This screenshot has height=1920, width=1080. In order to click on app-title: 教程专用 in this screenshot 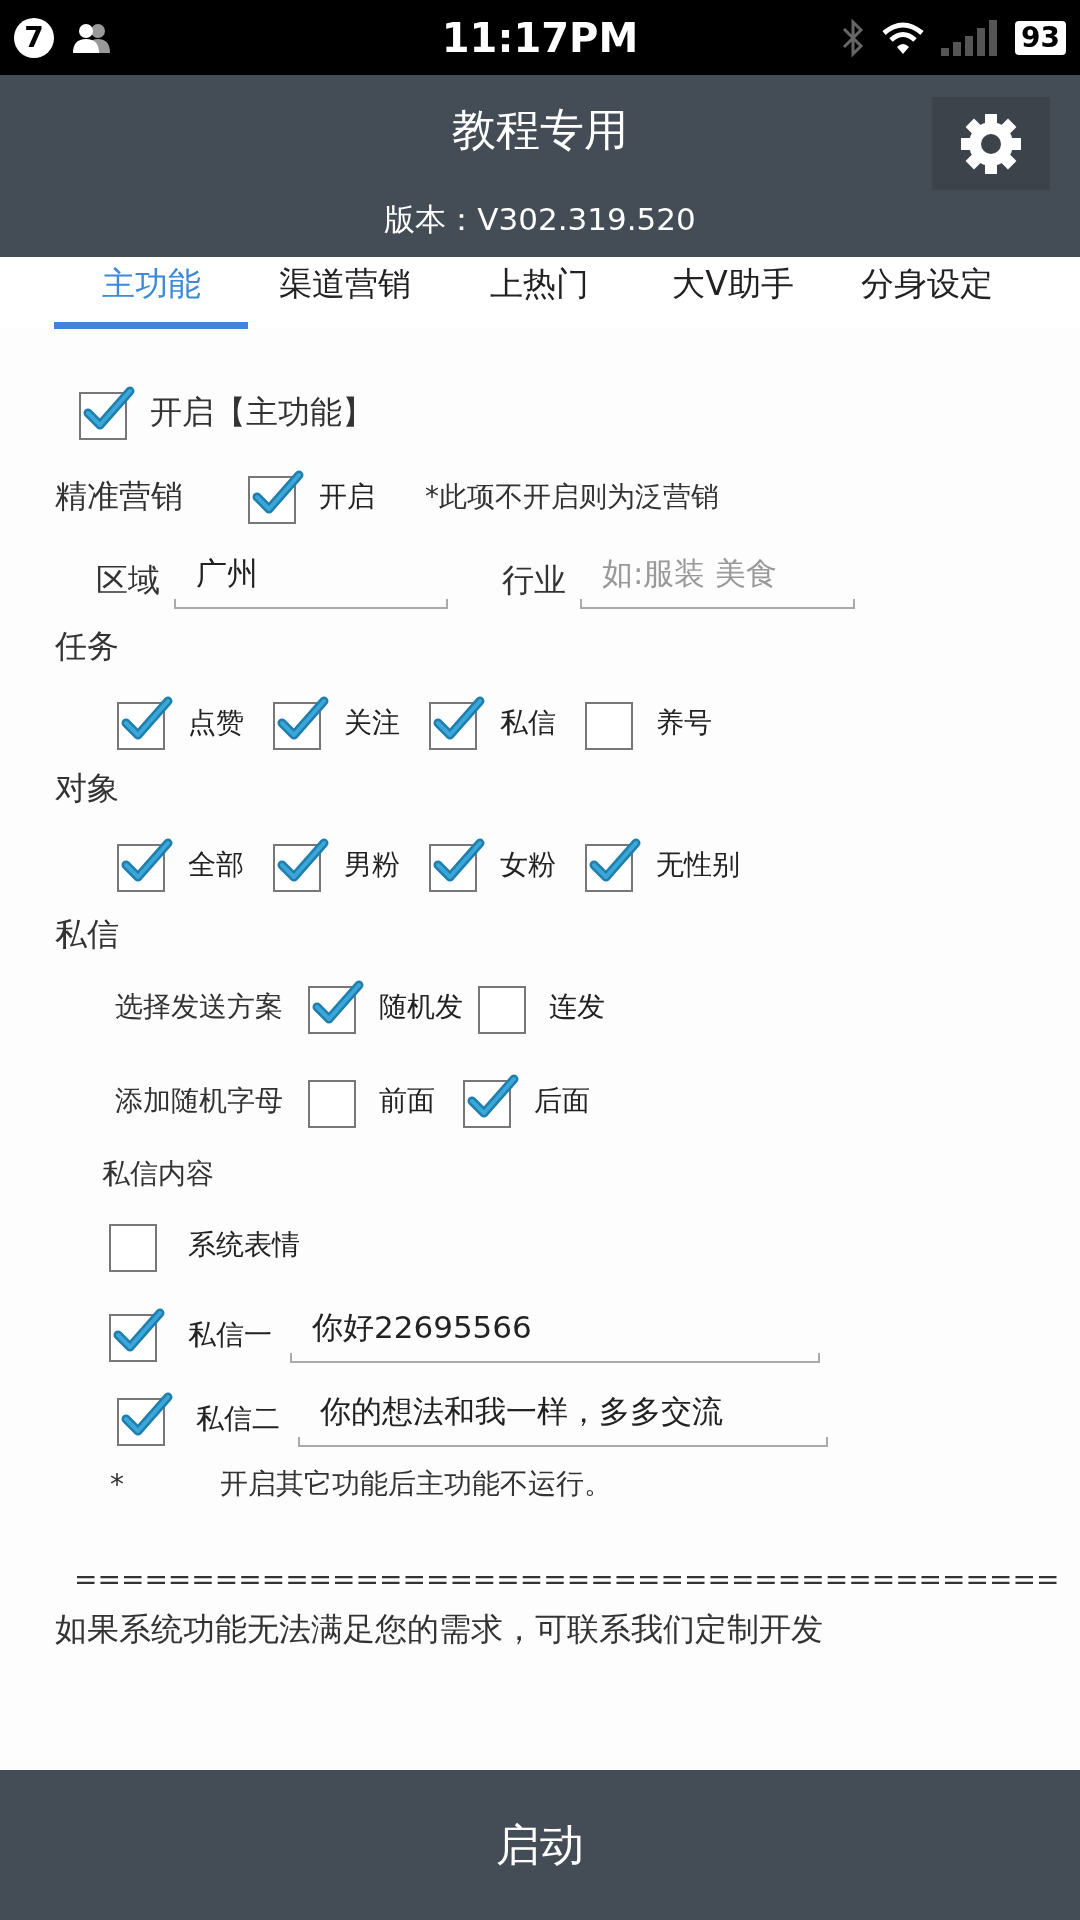, I will do `click(540, 130)`.